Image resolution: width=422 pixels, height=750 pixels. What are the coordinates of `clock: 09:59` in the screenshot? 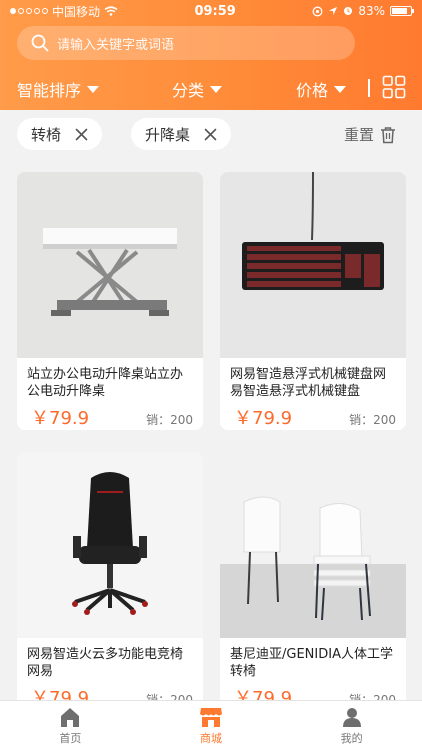 It's located at (215, 11).